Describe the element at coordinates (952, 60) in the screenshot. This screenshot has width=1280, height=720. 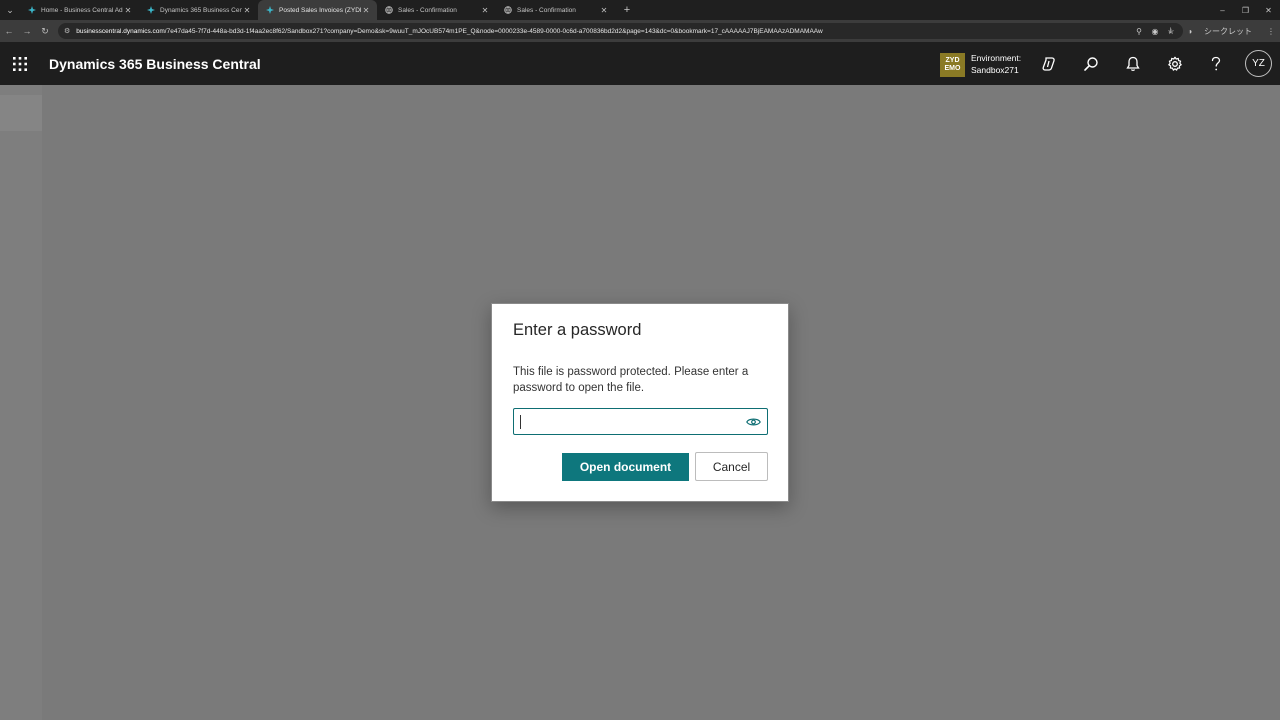
I see `environment-badge-line1: ZYD` at that location.